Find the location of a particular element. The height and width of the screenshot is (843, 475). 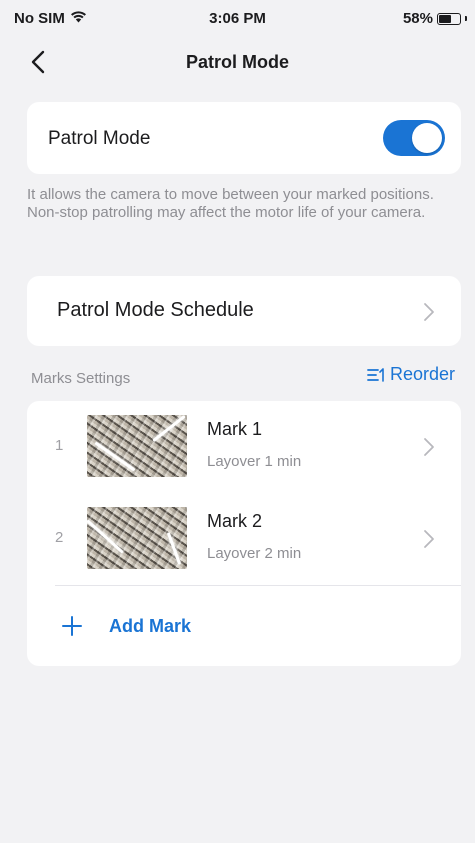

page-title: Patrol Mode is located at coordinates (237, 62).